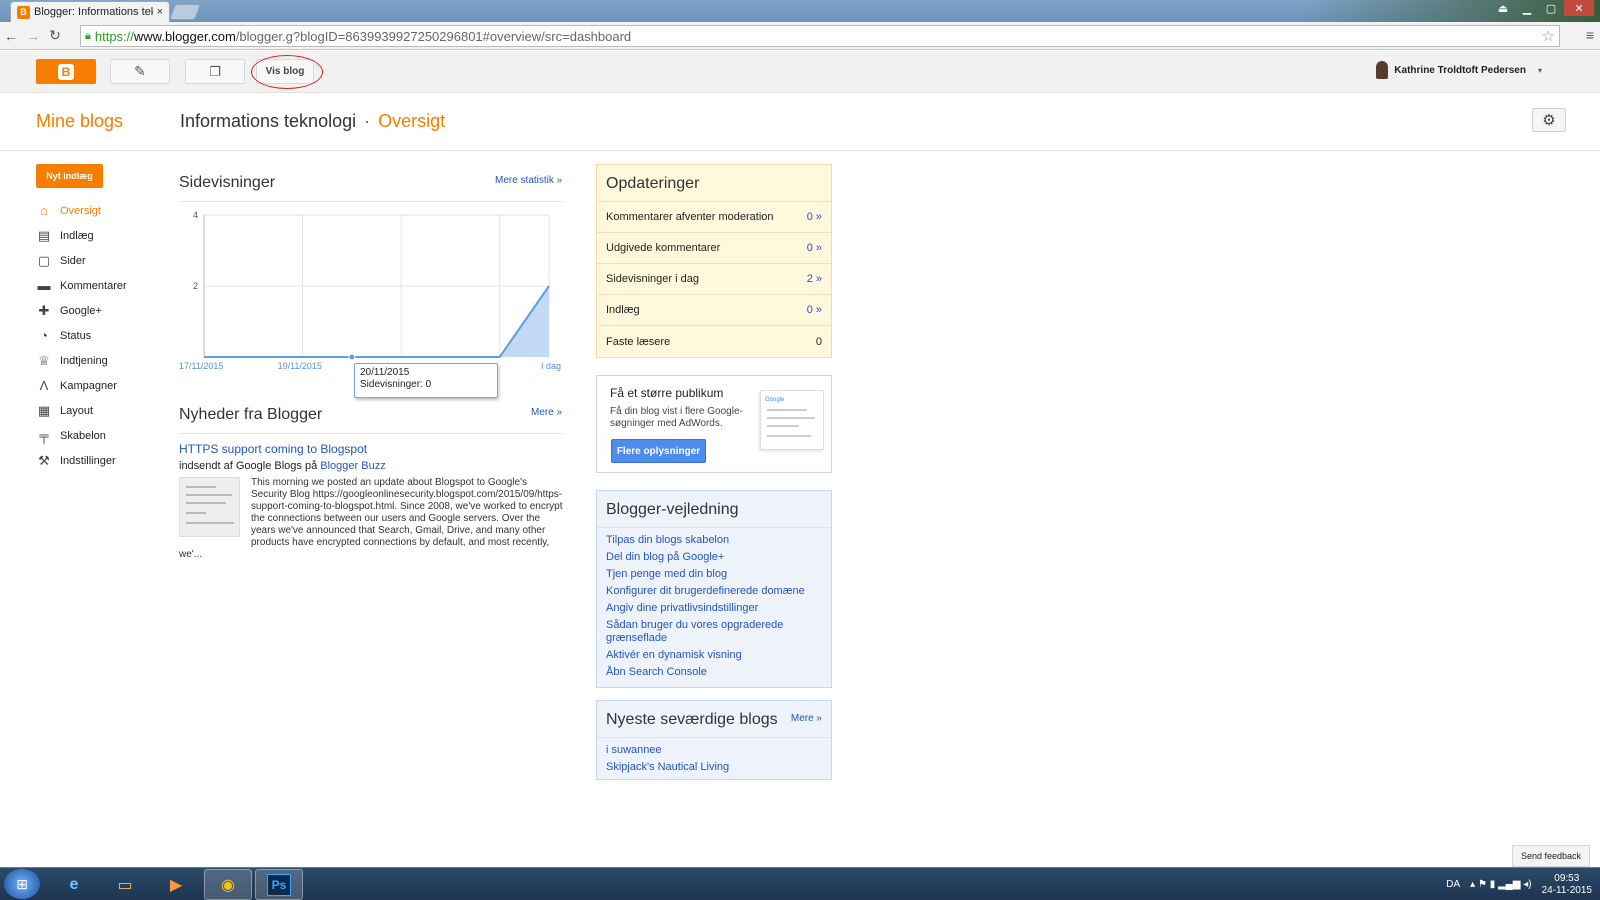 This screenshot has height=900, width=1600. I want to click on start-button: ⊞, so click(22, 884).